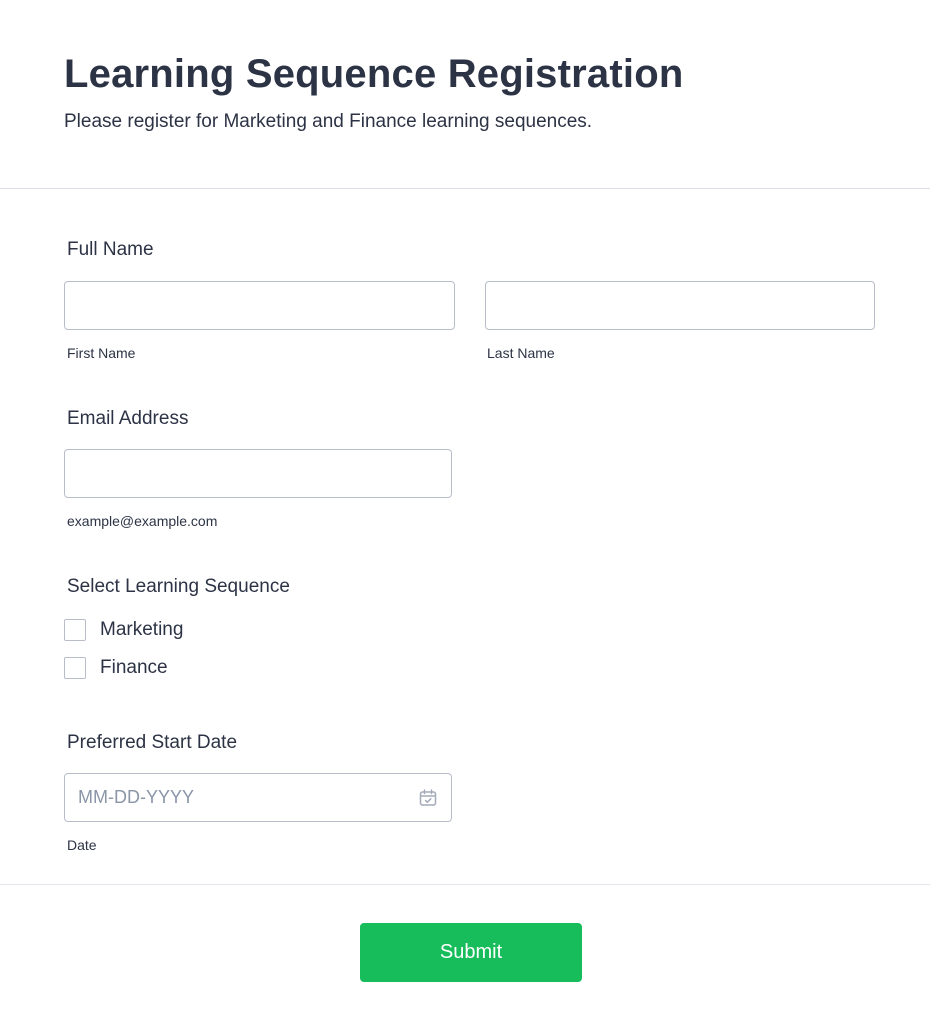  What do you see at coordinates (110, 249) in the screenshot?
I see `full-name-label: Full Name` at bounding box center [110, 249].